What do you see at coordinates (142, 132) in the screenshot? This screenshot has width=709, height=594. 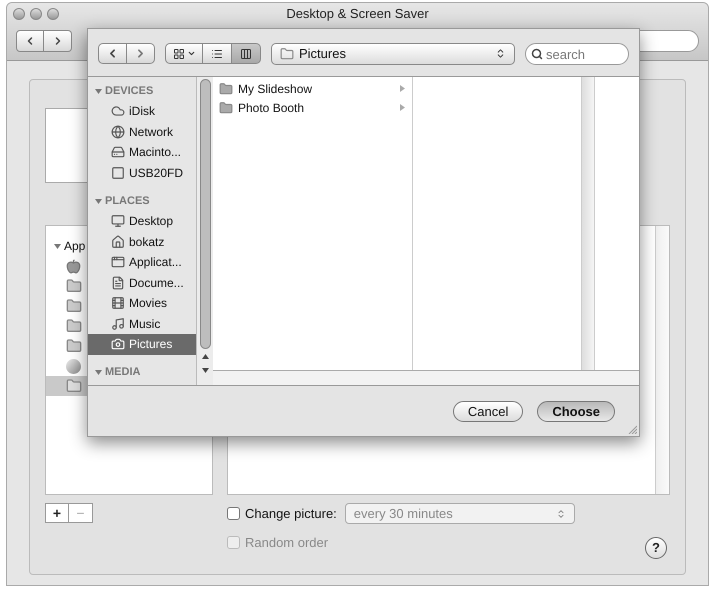 I see `sidebar-item: Network` at bounding box center [142, 132].